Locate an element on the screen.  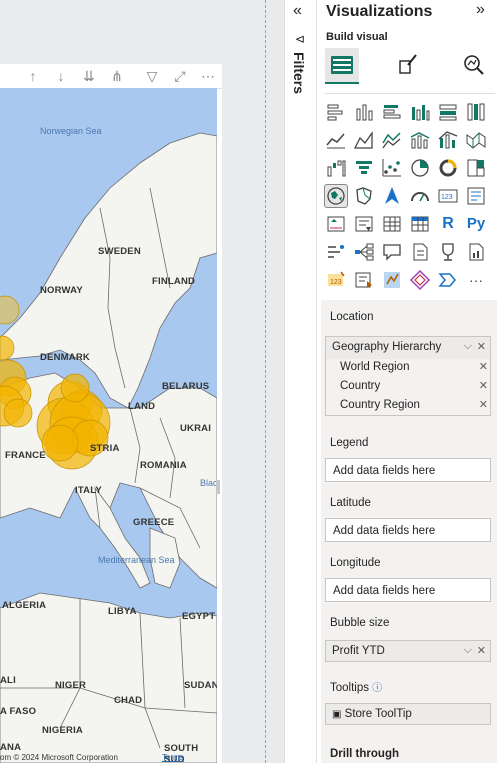
100-stacked-column-chart-icon is located at coordinates (476, 112).